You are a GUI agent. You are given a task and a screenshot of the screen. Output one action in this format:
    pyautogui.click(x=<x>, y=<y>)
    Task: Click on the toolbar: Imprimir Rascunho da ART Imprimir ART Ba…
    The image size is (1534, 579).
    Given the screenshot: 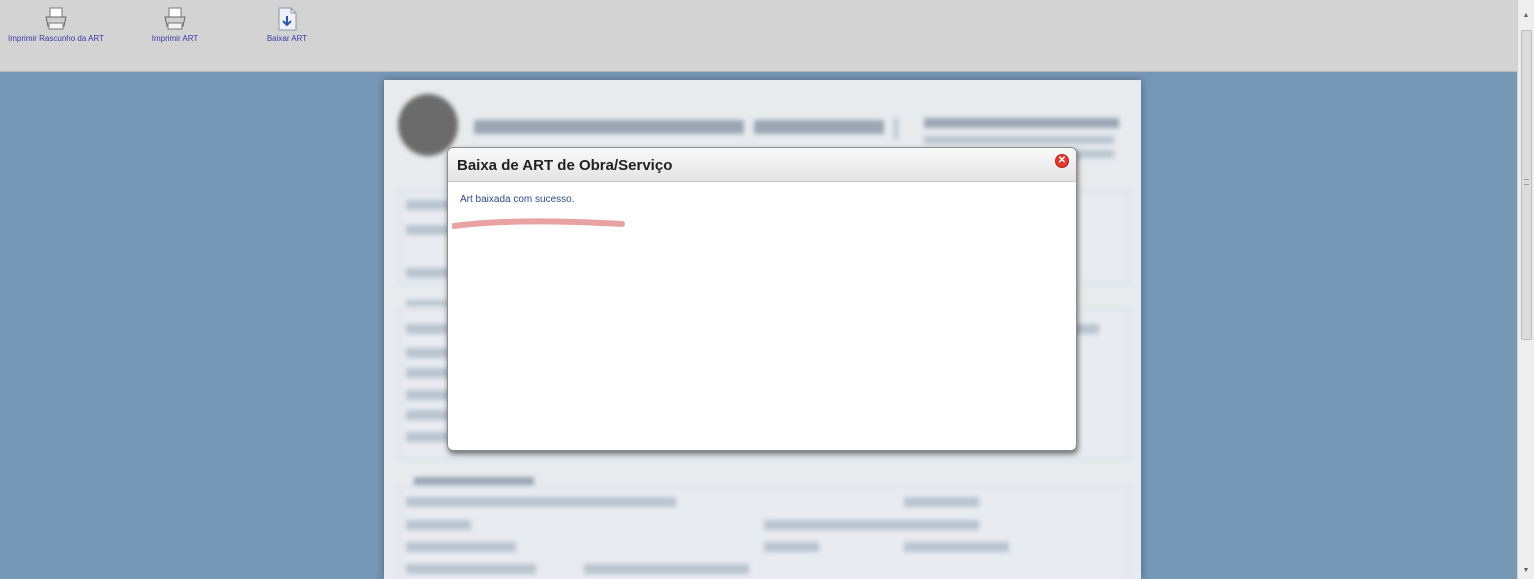 What is the action you would take?
    pyautogui.click(x=758, y=36)
    